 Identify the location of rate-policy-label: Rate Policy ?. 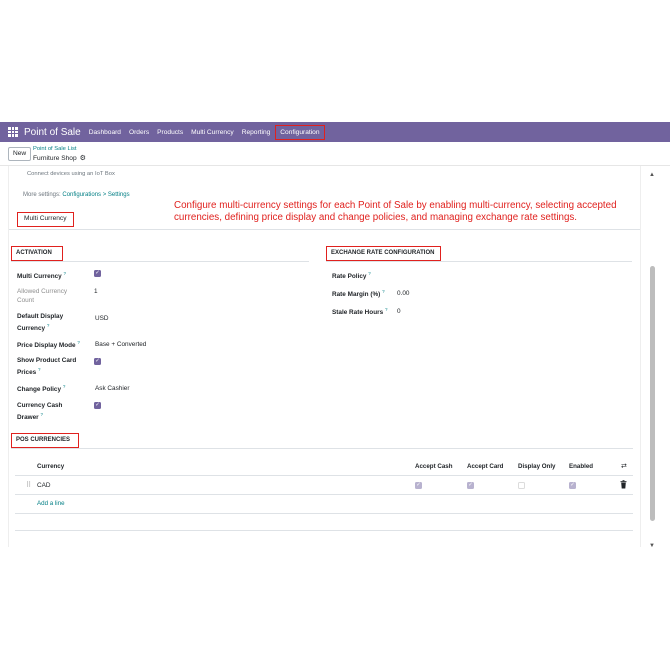
(351, 276).